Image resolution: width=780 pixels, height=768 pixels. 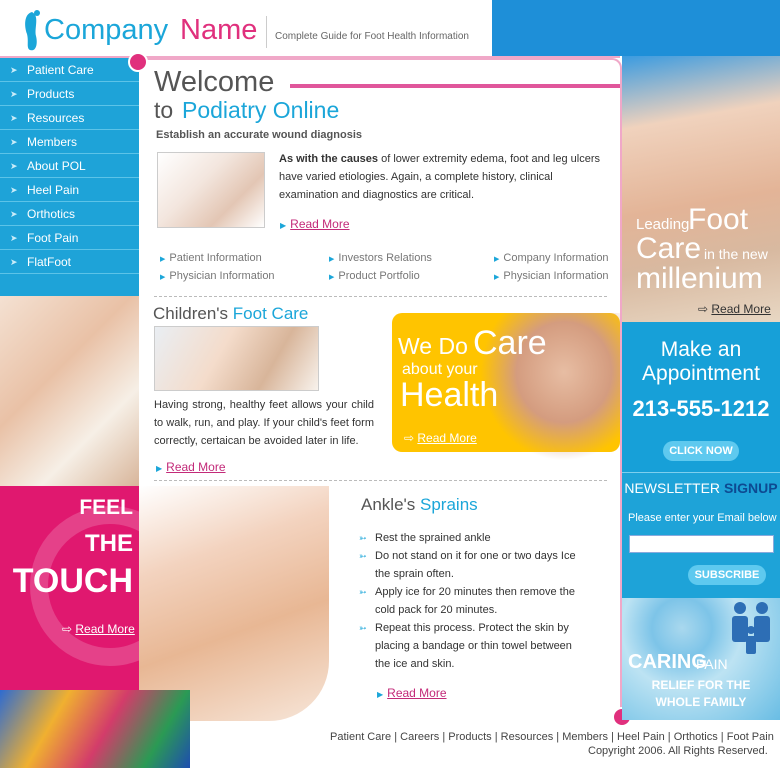 I want to click on appointment-line2: Appointment, so click(x=701, y=373).